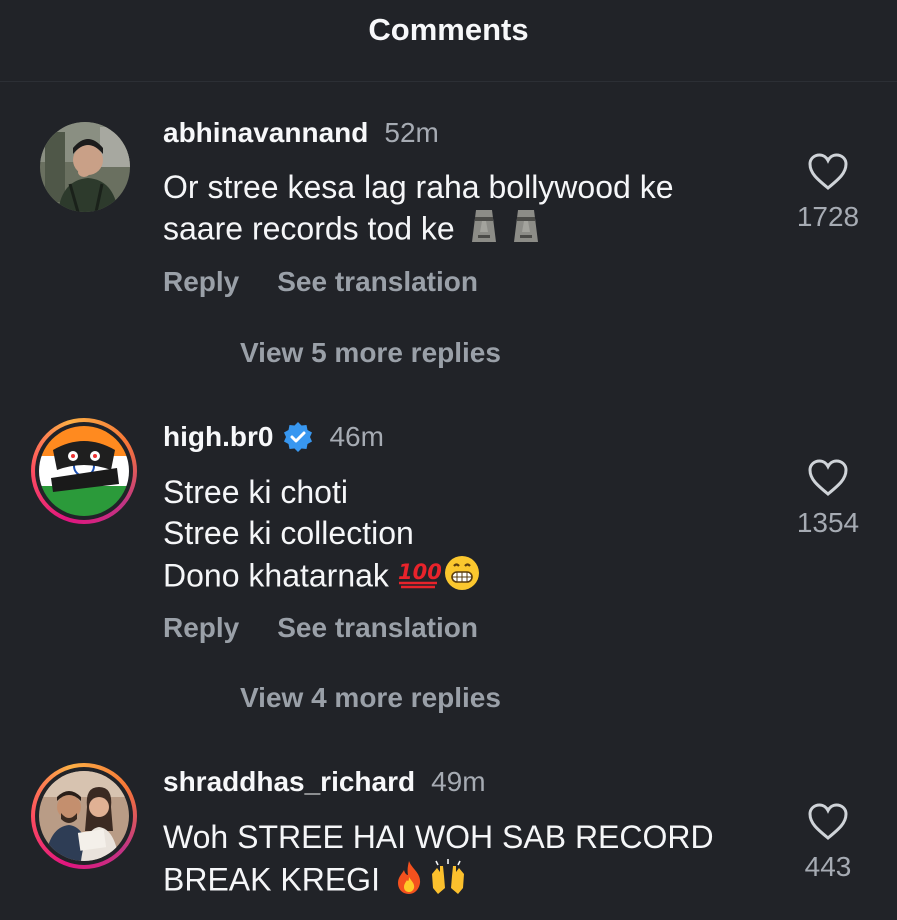  I want to click on comment-username: shraddhas_richard, so click(289, 782).